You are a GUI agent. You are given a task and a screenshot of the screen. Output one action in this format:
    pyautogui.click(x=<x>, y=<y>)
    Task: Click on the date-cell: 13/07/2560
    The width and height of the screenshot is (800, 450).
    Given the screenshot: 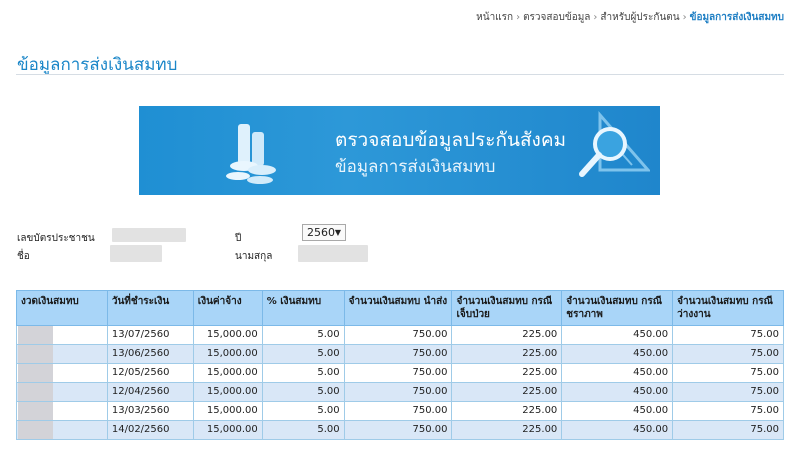 What is the action you would take?
    pyautogui.click(x=150, y=335)
    